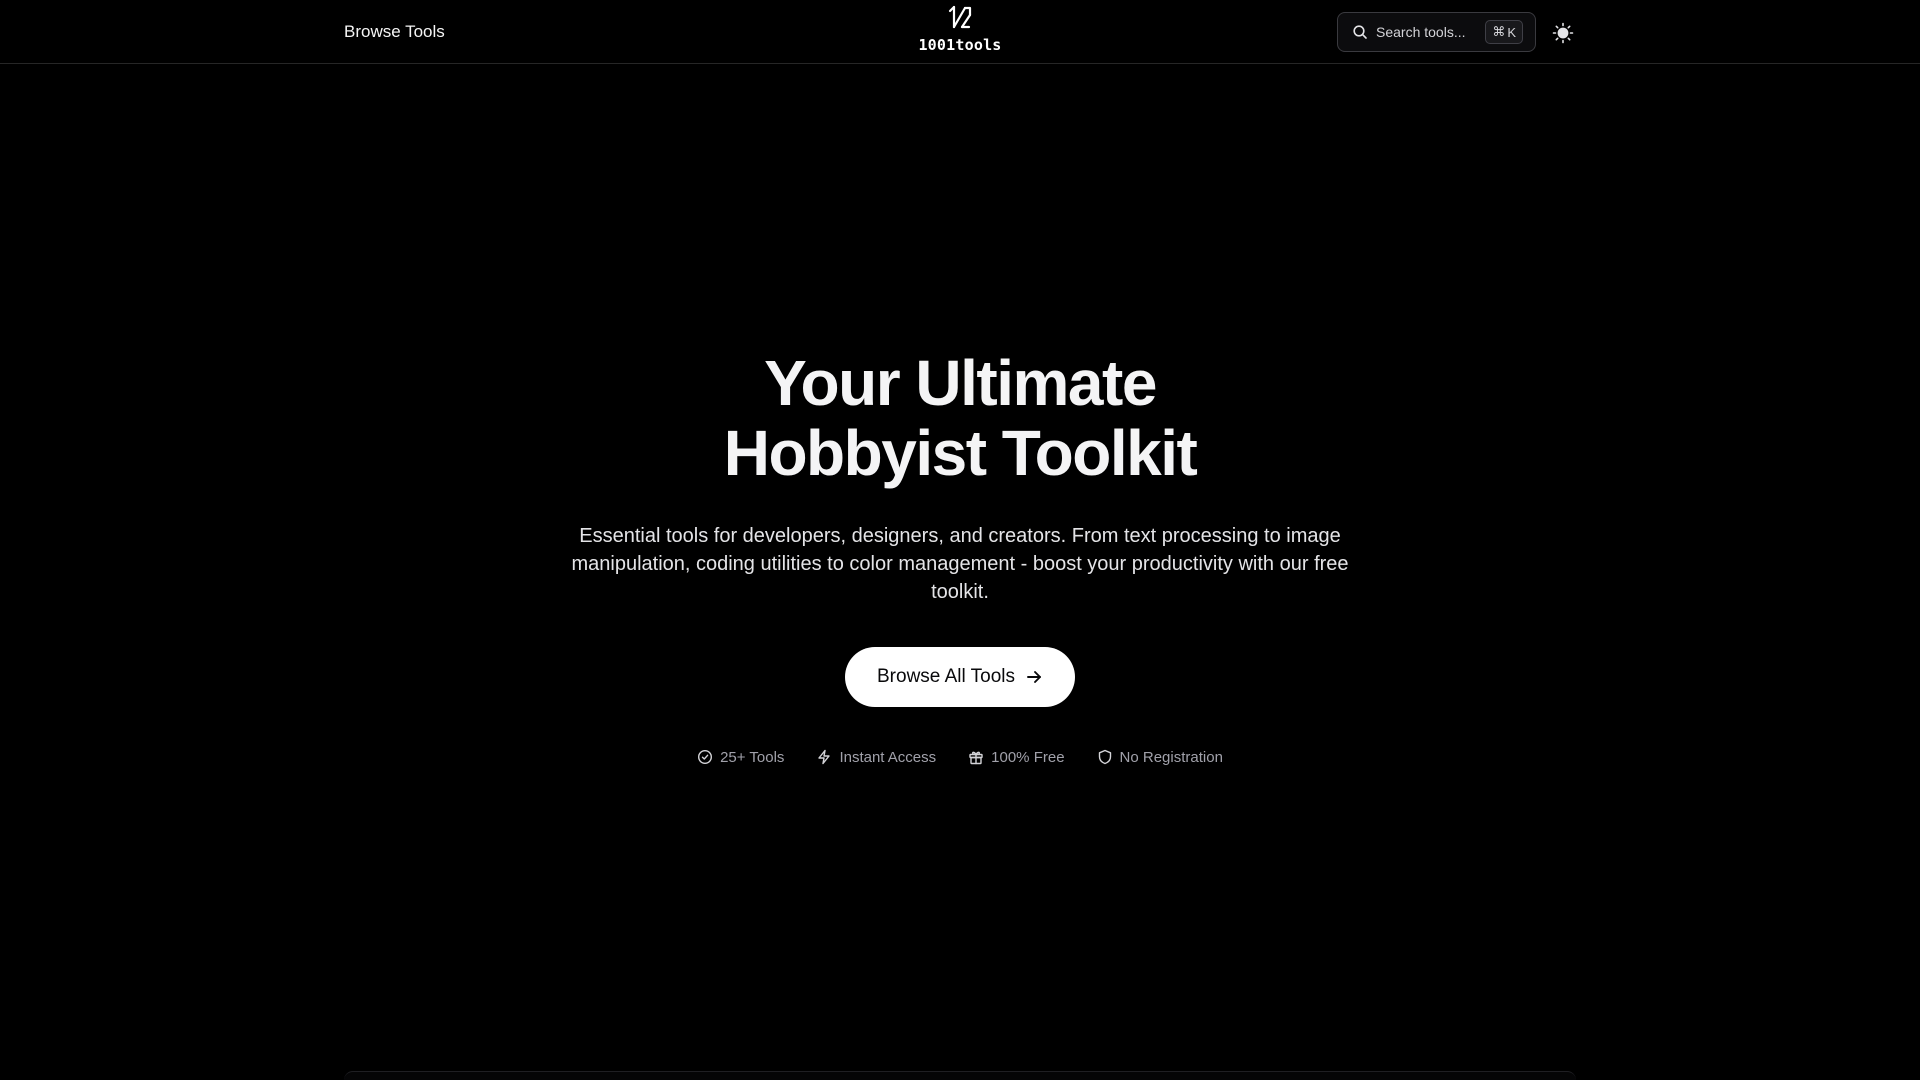 The width and height of the screenshot is (1920, 1080). What do you see at coordinates (1499, 31) in the screenshot?
I see `command-key: ⌘` at bounding box center [1499, 31].